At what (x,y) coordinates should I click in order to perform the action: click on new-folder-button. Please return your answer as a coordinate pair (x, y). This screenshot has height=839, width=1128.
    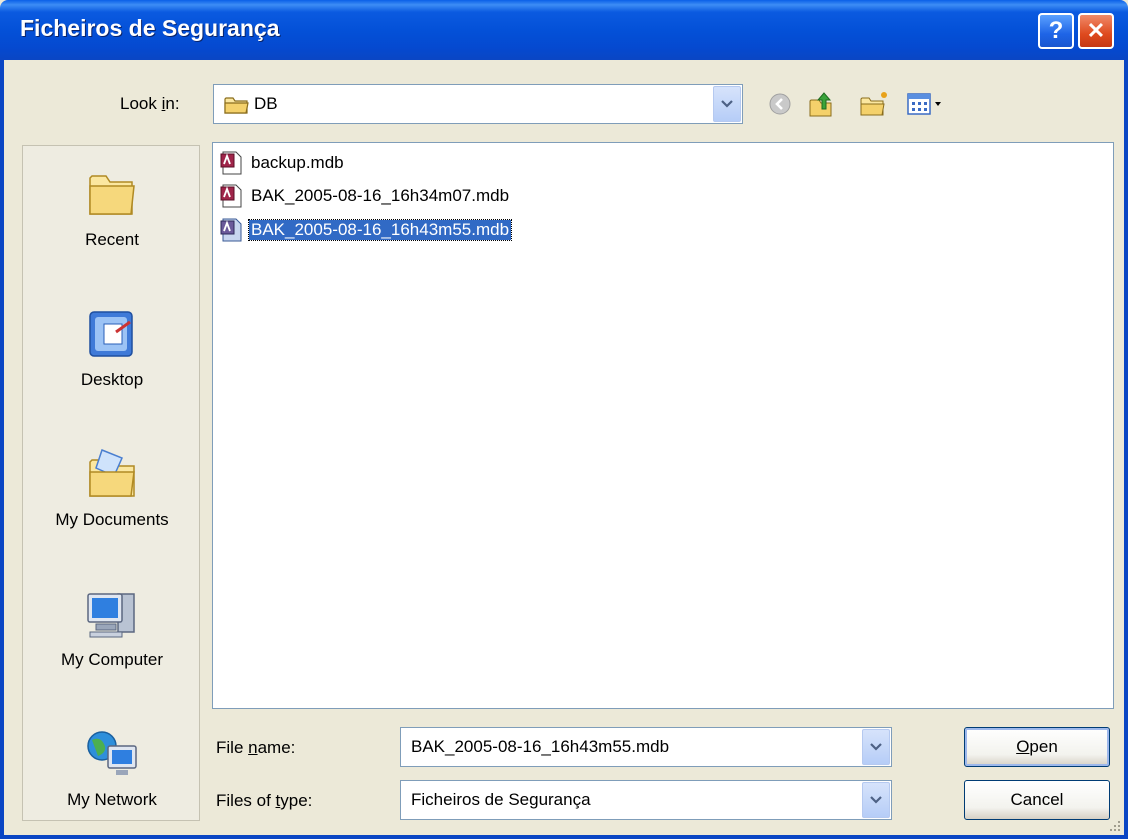
    Looking at the image, I should click on (874, 104).